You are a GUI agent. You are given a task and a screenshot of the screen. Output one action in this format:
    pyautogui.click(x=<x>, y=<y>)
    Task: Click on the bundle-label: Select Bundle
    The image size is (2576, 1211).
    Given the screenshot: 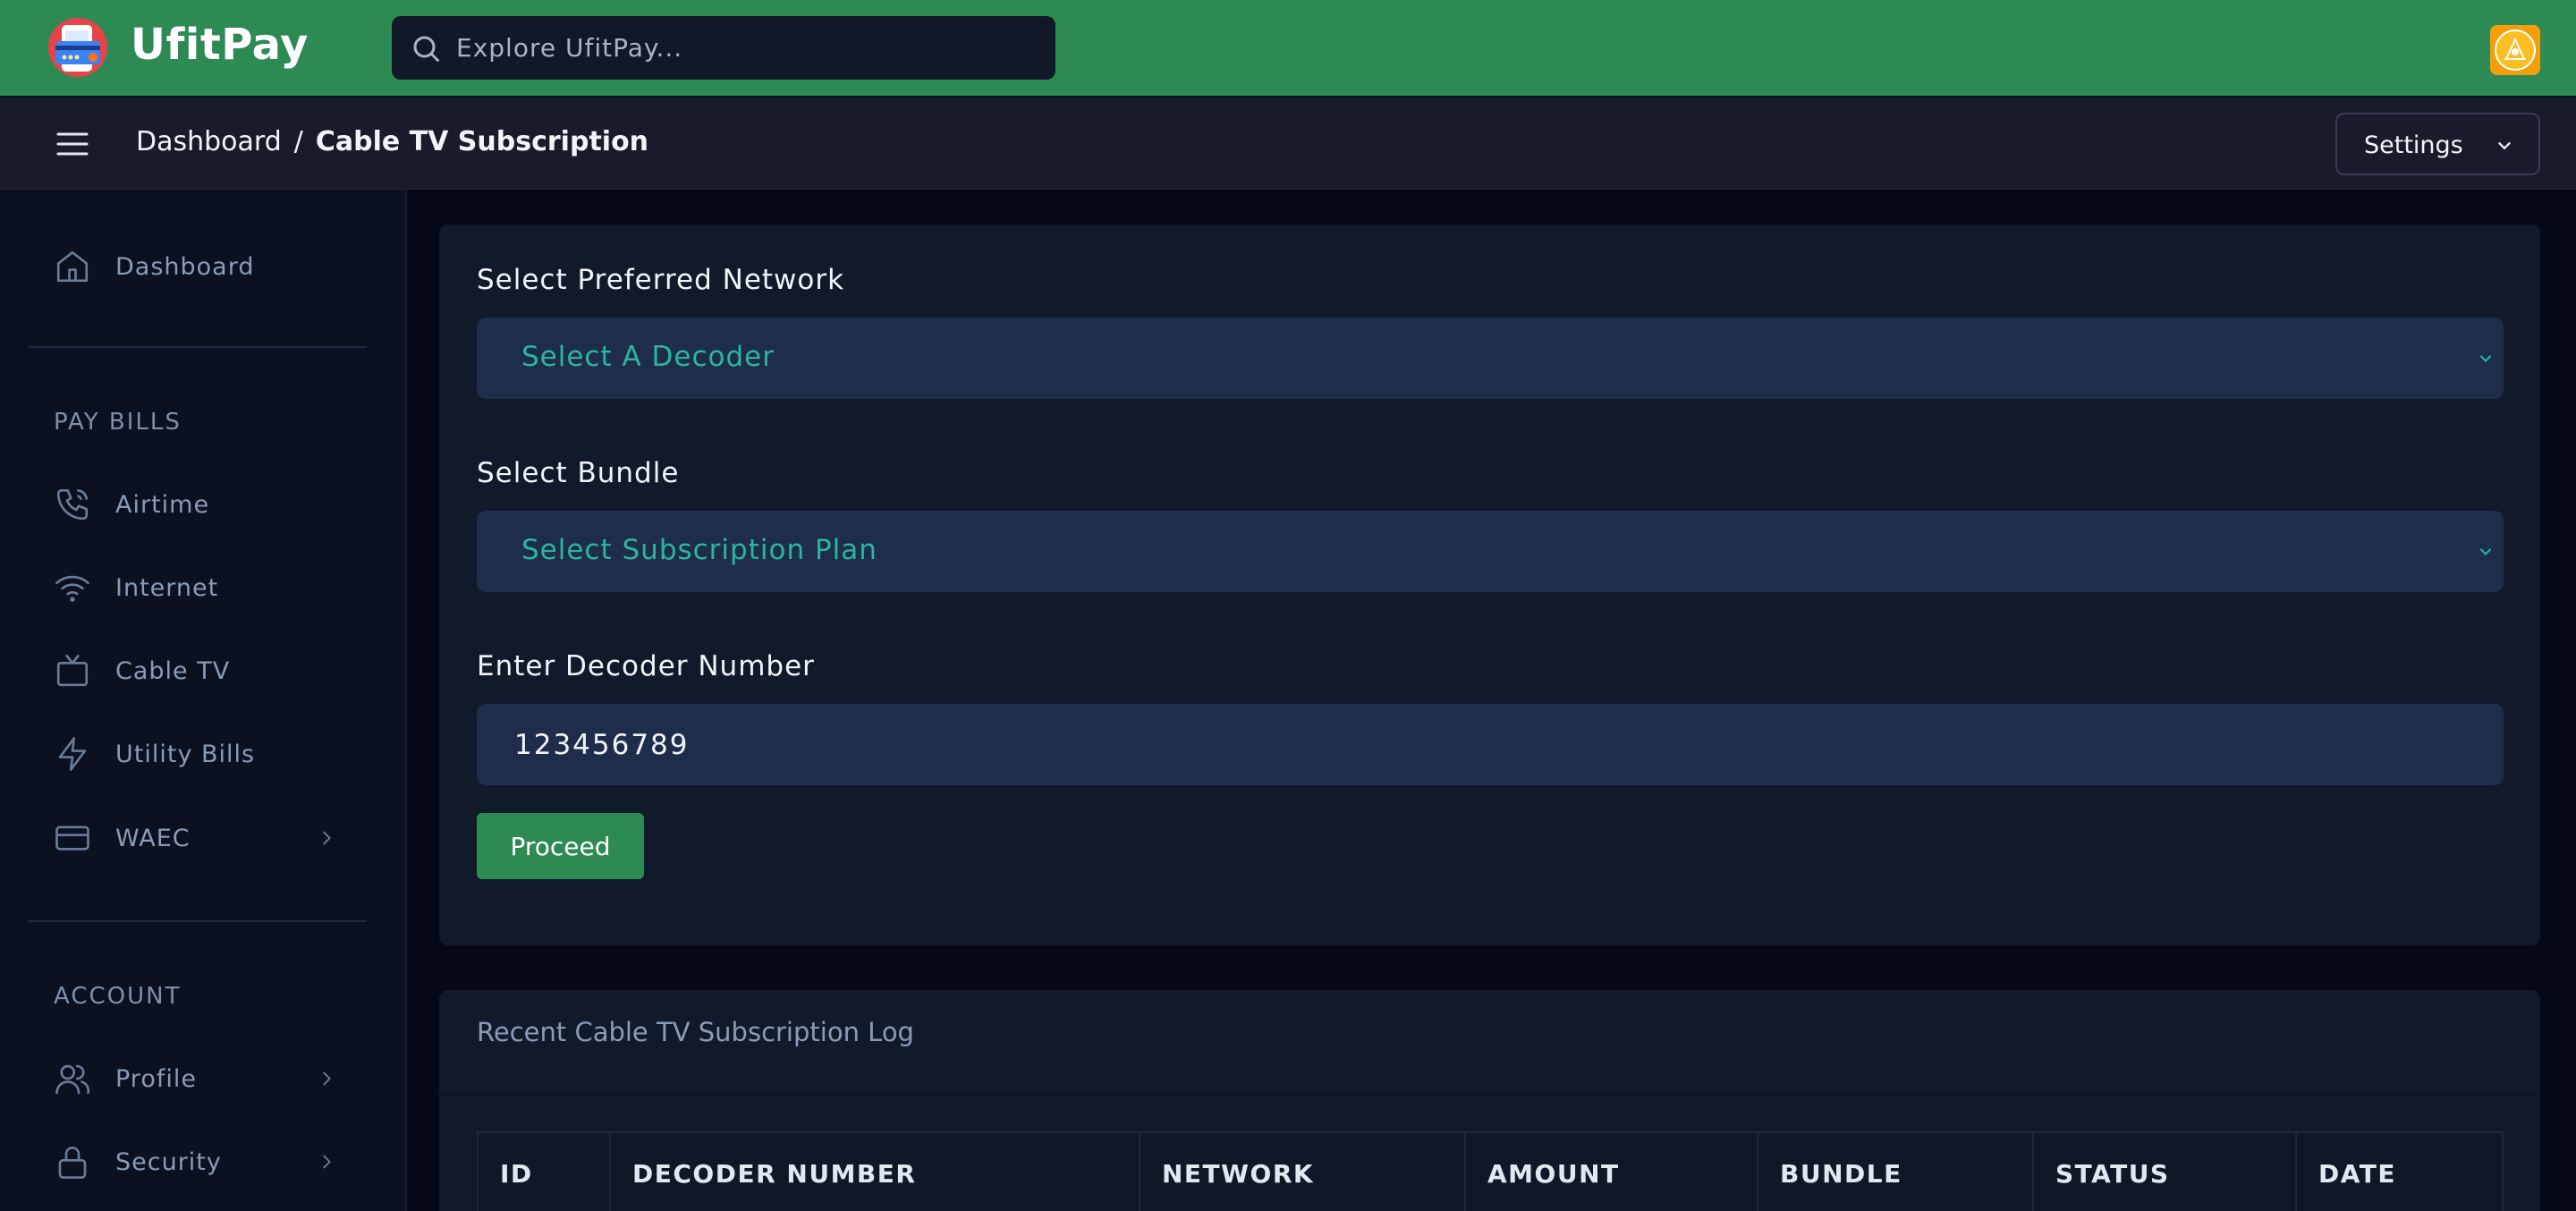 What is the action you would take?
    pyautogui.click(x=578, y=473)
    